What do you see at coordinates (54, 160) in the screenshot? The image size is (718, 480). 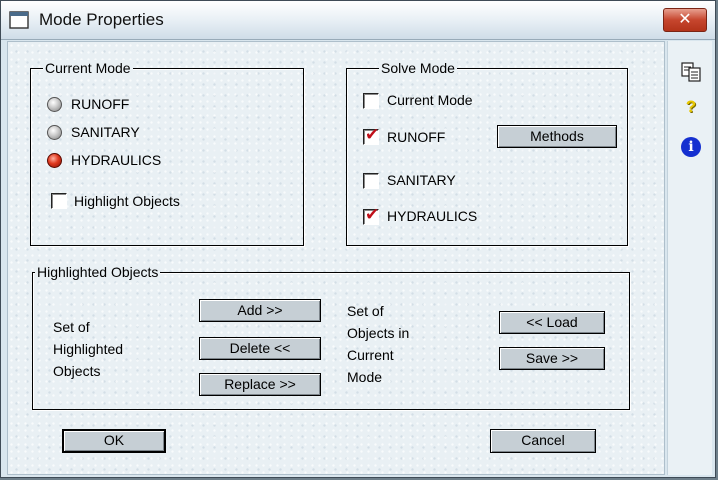 I see `radio-hydraulics` at bounding box center [54, 160].